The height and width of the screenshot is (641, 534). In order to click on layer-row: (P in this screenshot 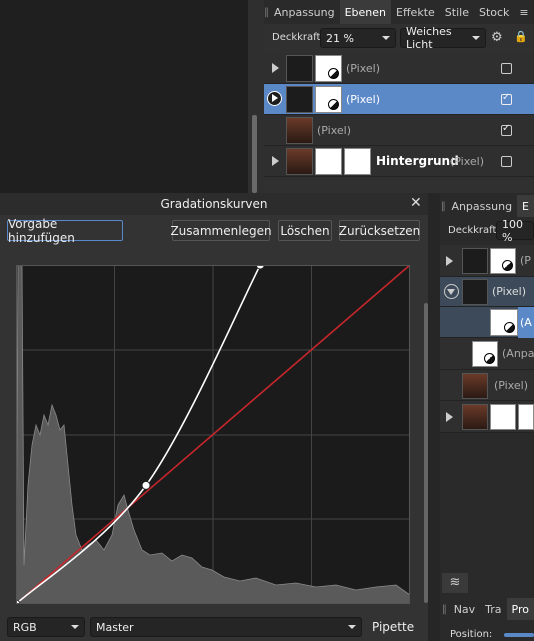, I will do `click(487, 261)`.